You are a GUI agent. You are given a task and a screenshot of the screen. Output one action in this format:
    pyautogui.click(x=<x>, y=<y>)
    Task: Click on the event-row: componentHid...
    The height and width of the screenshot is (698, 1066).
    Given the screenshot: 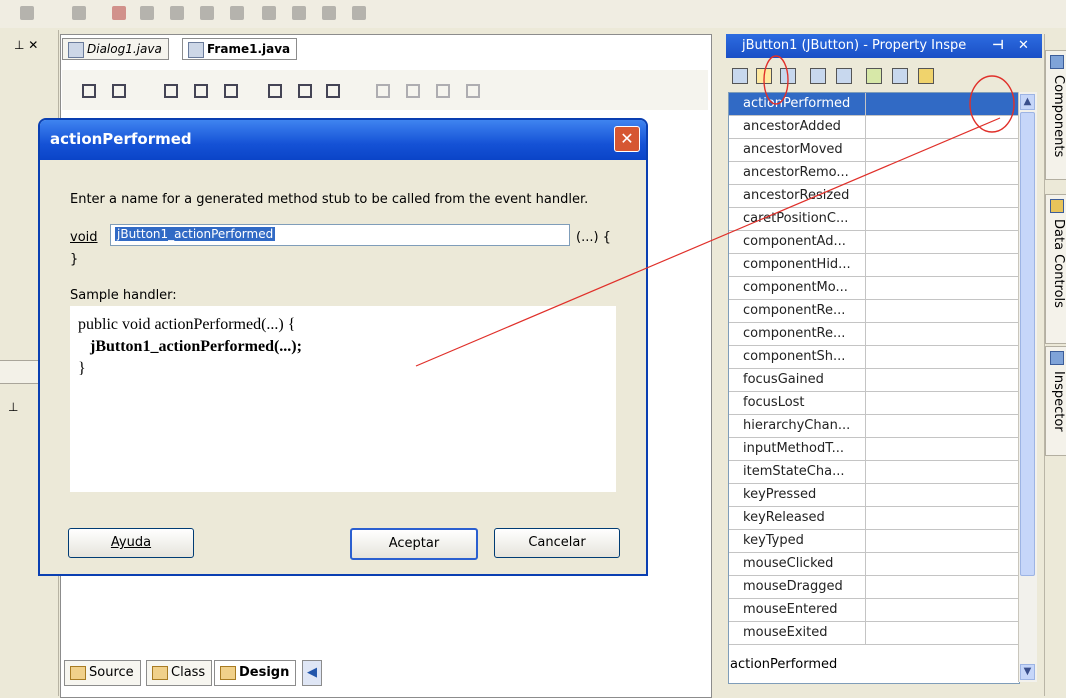 What is the action you would take?
    pyautogui.click(x=874, y=265)
    